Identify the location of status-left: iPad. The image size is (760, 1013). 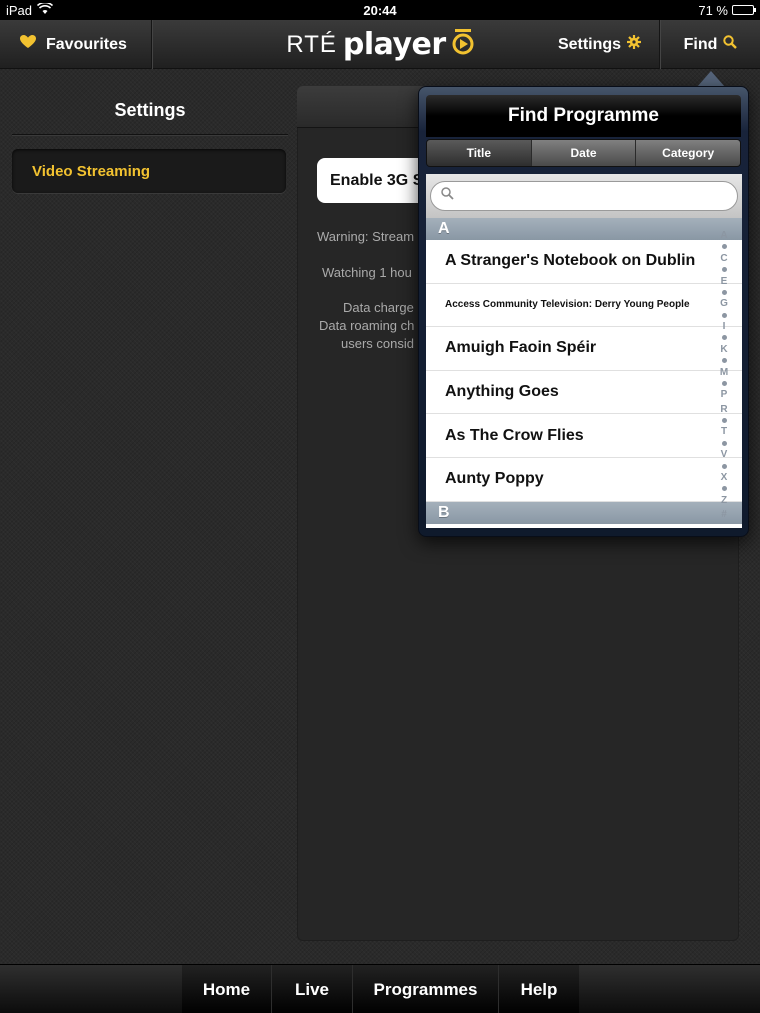
(30, 9).